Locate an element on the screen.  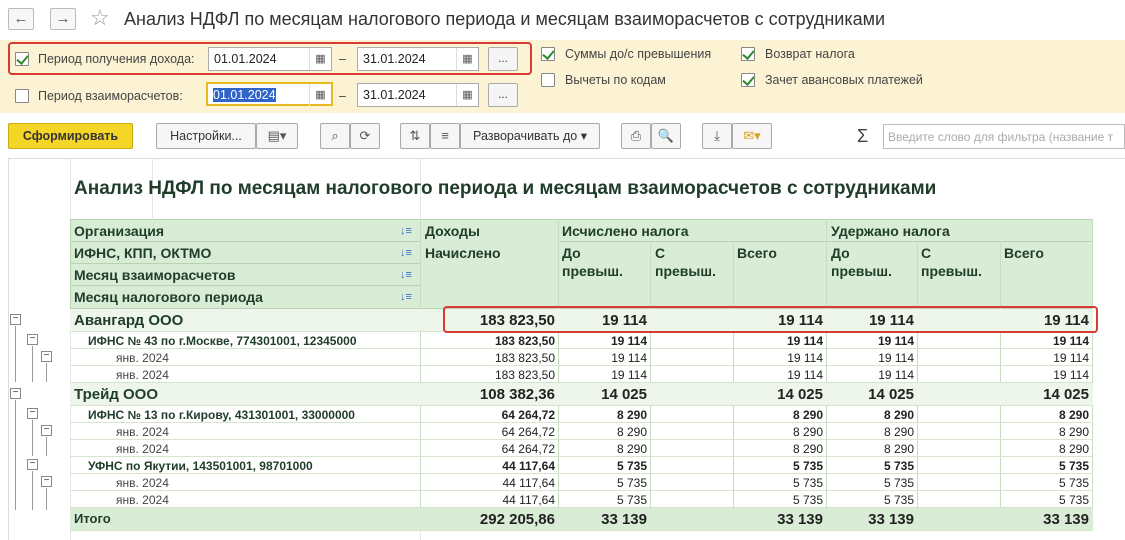
sort-icon: ⇅ is located at coordinates (415, 135).